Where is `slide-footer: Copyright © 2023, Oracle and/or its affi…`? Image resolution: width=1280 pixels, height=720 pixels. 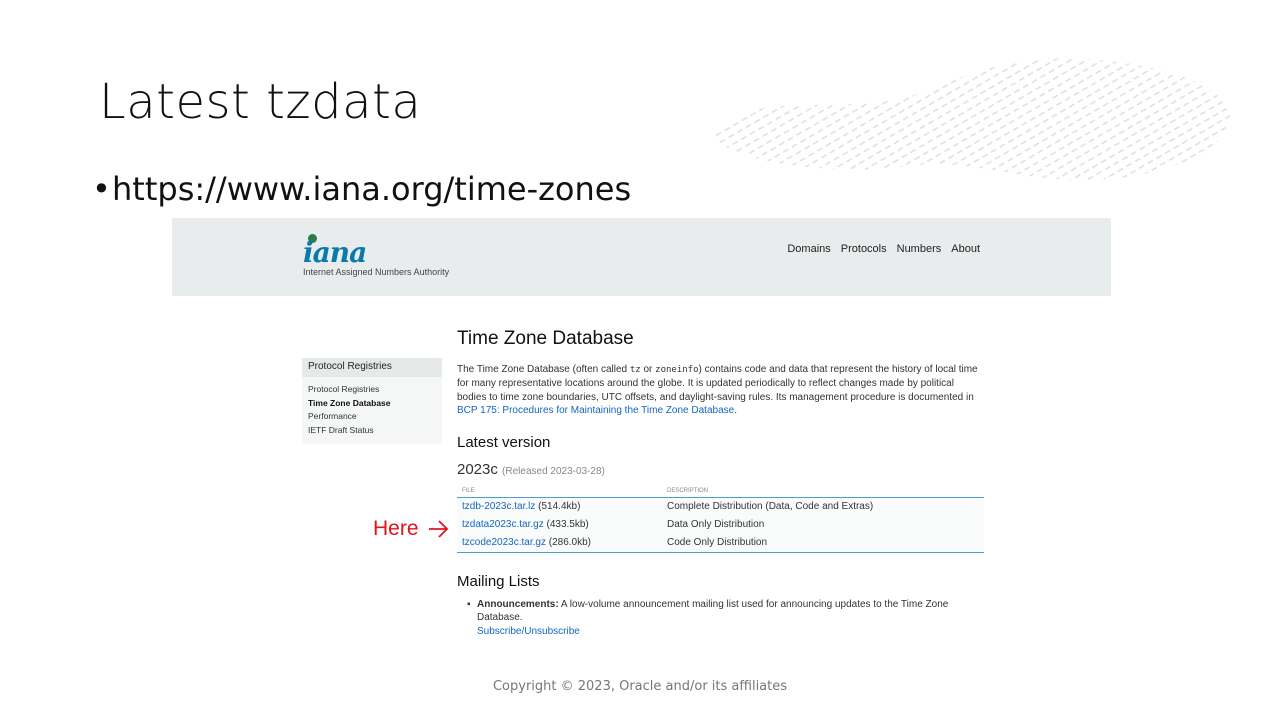 slide-footer: Copyright © 2023, Oracle and/or its affi… is located at coordinates (640, 686).